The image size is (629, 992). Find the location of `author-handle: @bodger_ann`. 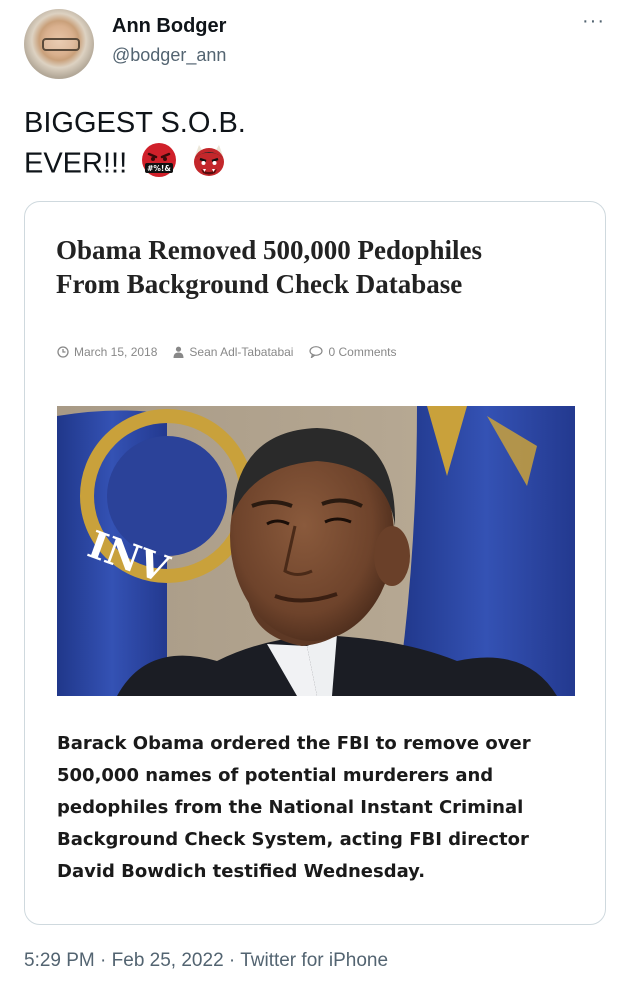

author-handle: @bodger_ann is located at coordinates (169, 55).